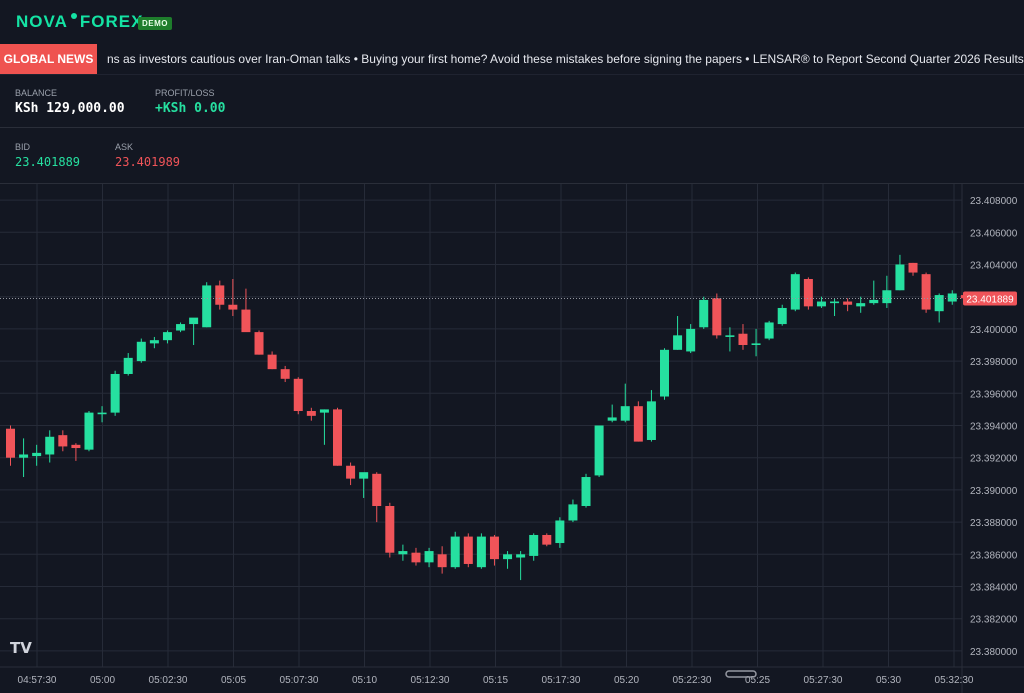 The height and width of the screenshot is (693, 1024). What do you see at coordinates (102, 680) in the screenshot?
I see `x-tick-label: 05:00` at bounding box center [102, 680].